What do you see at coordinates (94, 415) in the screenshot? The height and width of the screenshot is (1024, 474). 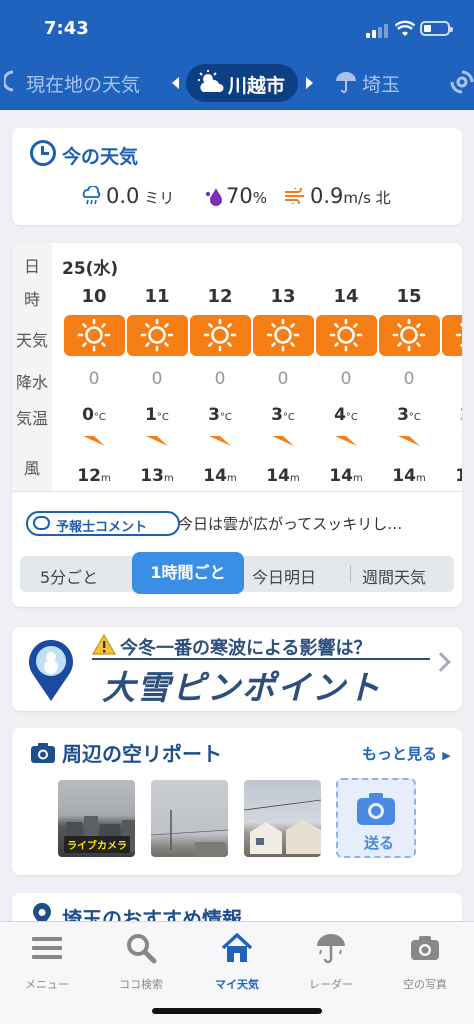 I see `forecast-temp: 0°C` at bounding box center [94, 415].